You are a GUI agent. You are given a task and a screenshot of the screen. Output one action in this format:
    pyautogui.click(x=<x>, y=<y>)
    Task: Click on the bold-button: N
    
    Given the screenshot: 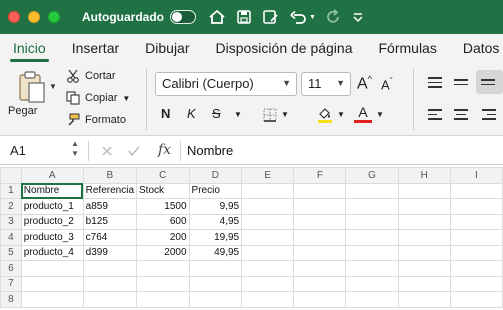 What is the action you would take?
    pyautogui.click(x=165, y=113)
    